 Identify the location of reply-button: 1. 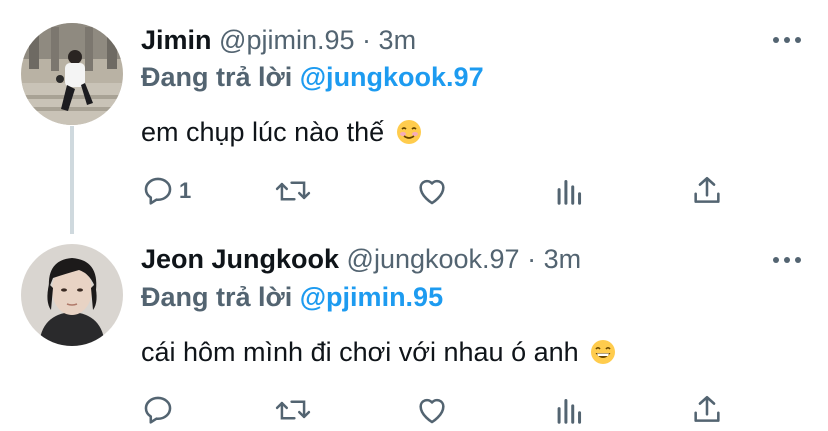
(166, 191).